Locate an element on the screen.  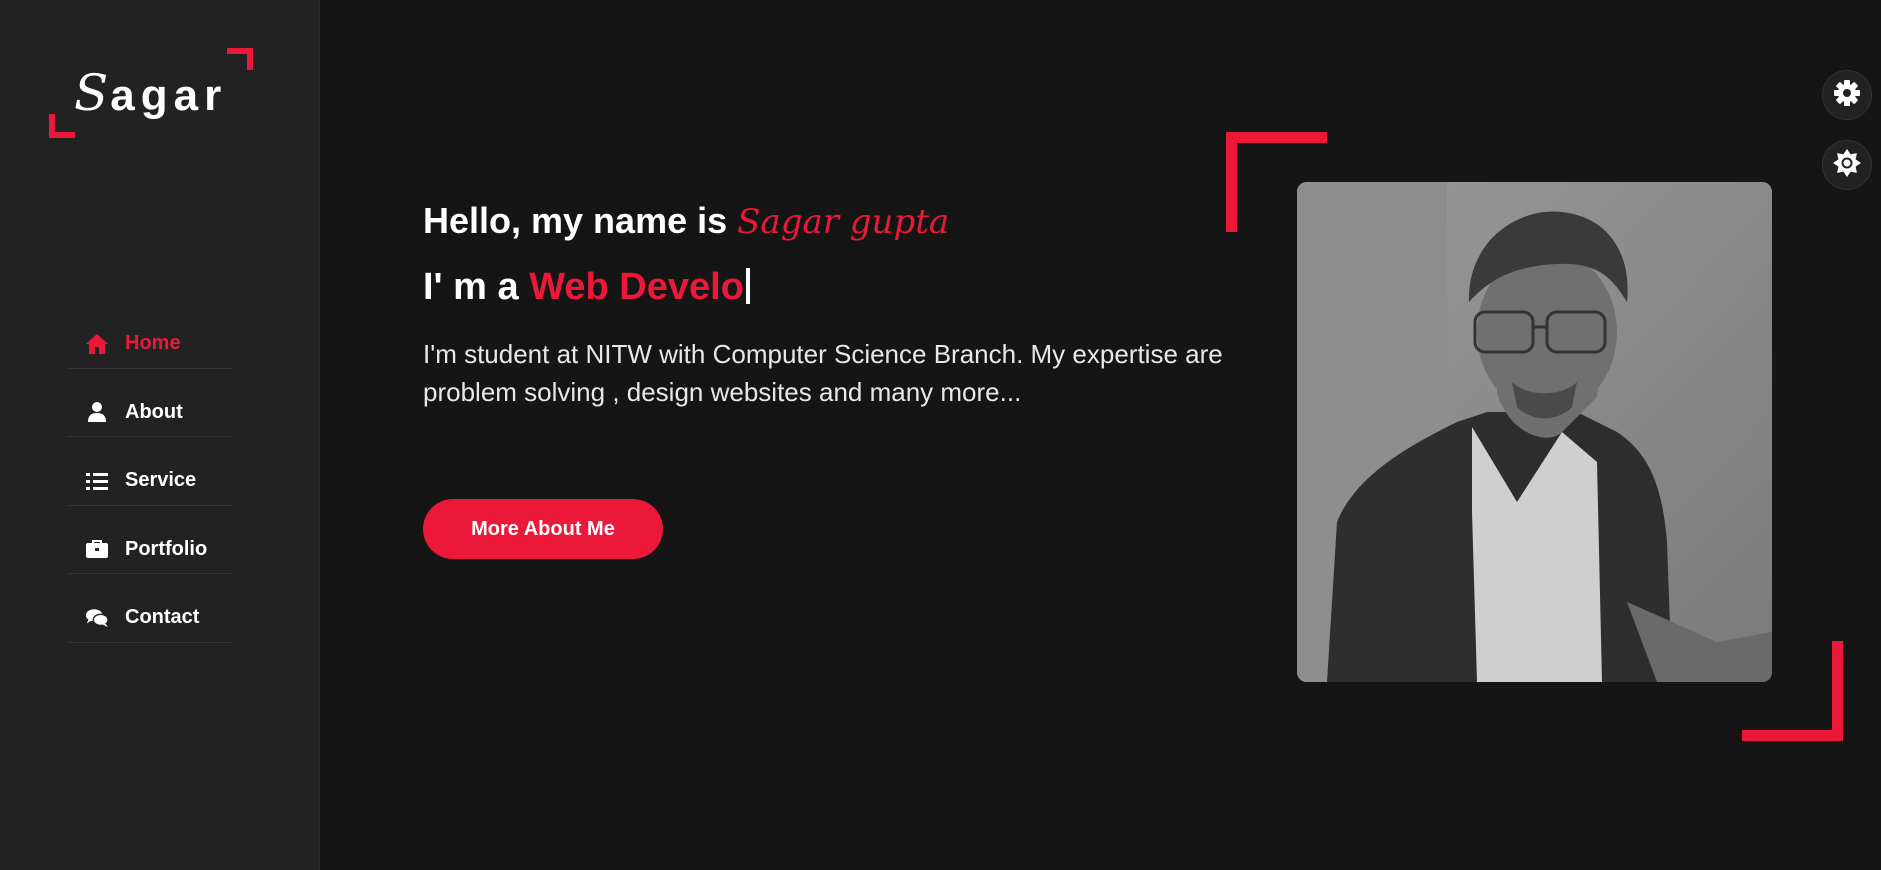
comments-icon is located at coordinates (97, 618).